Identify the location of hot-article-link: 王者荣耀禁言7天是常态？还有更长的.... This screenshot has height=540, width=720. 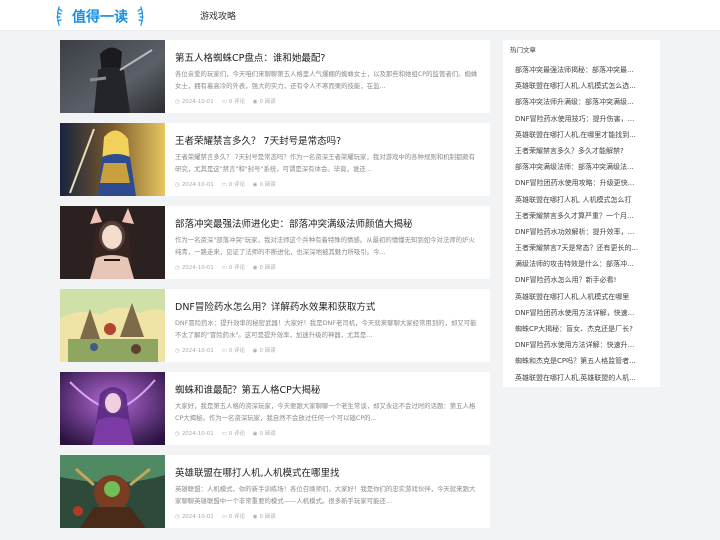
(582, 248).